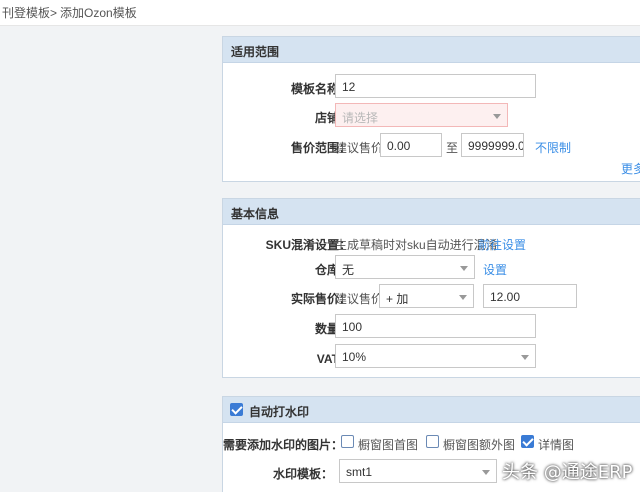 This screenshot has width=640, height=492. I want to click on shop-select: 请选择, so click(421, 115).